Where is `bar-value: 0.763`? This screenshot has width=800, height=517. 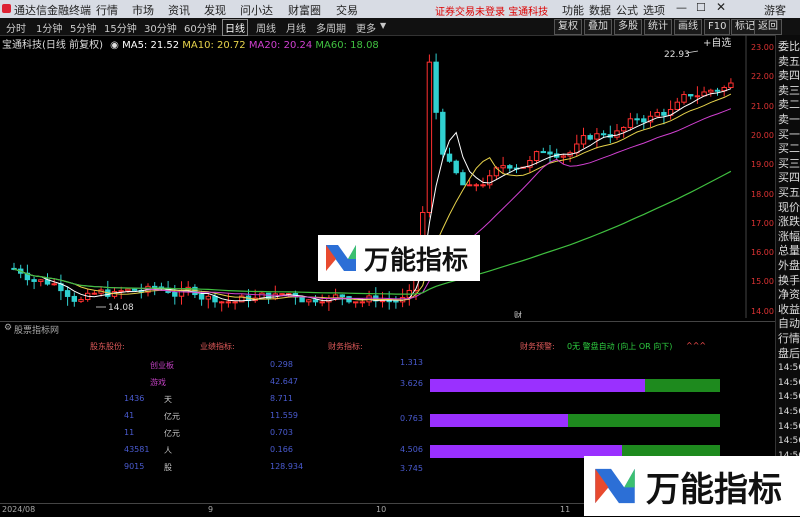 bar-value: 0.763 is located at coordinates (411, 418).